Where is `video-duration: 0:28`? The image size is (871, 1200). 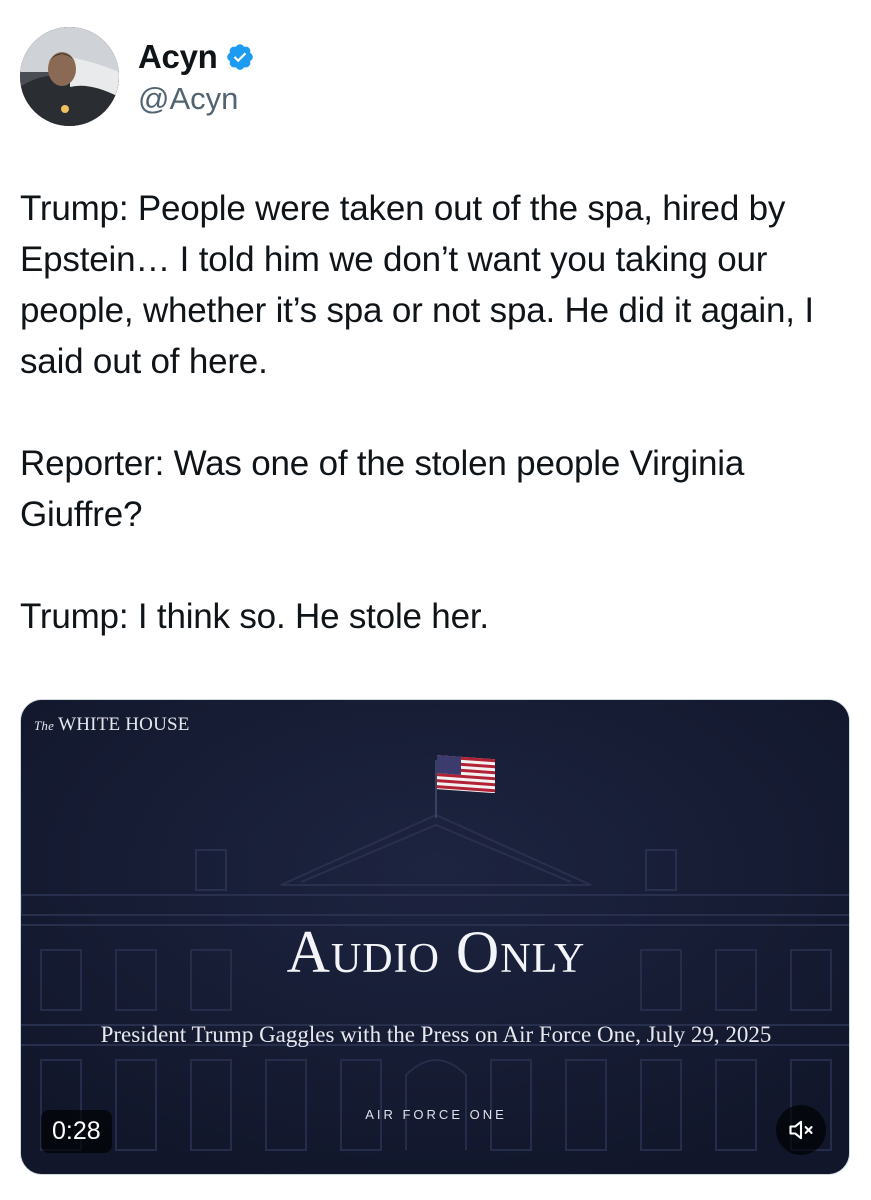
video-duration: 0:28 is located at coordinates (76, 1131).